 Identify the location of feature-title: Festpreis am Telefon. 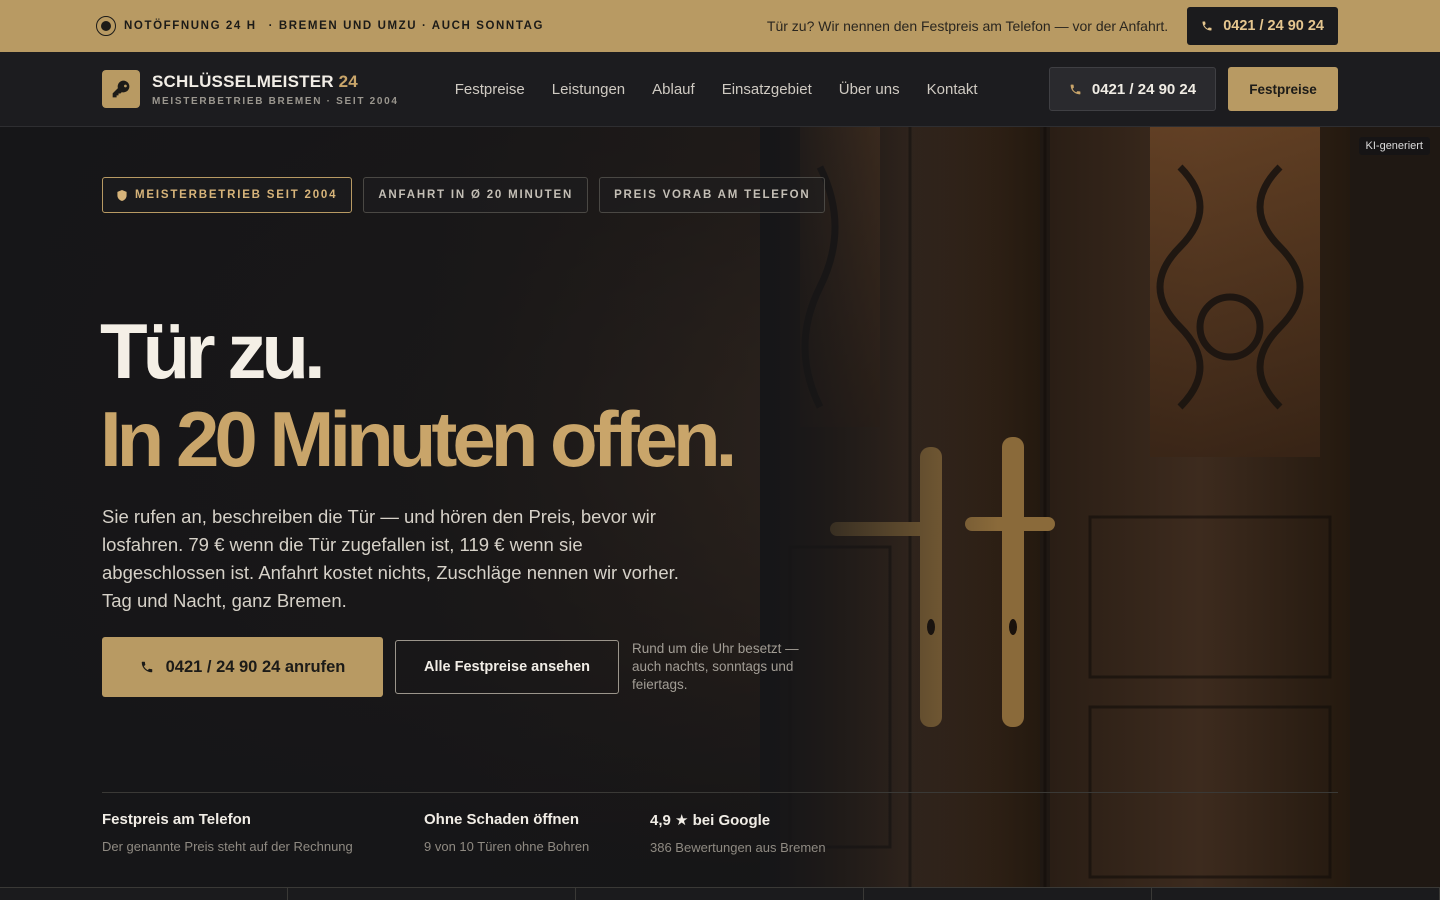
(176, 819).